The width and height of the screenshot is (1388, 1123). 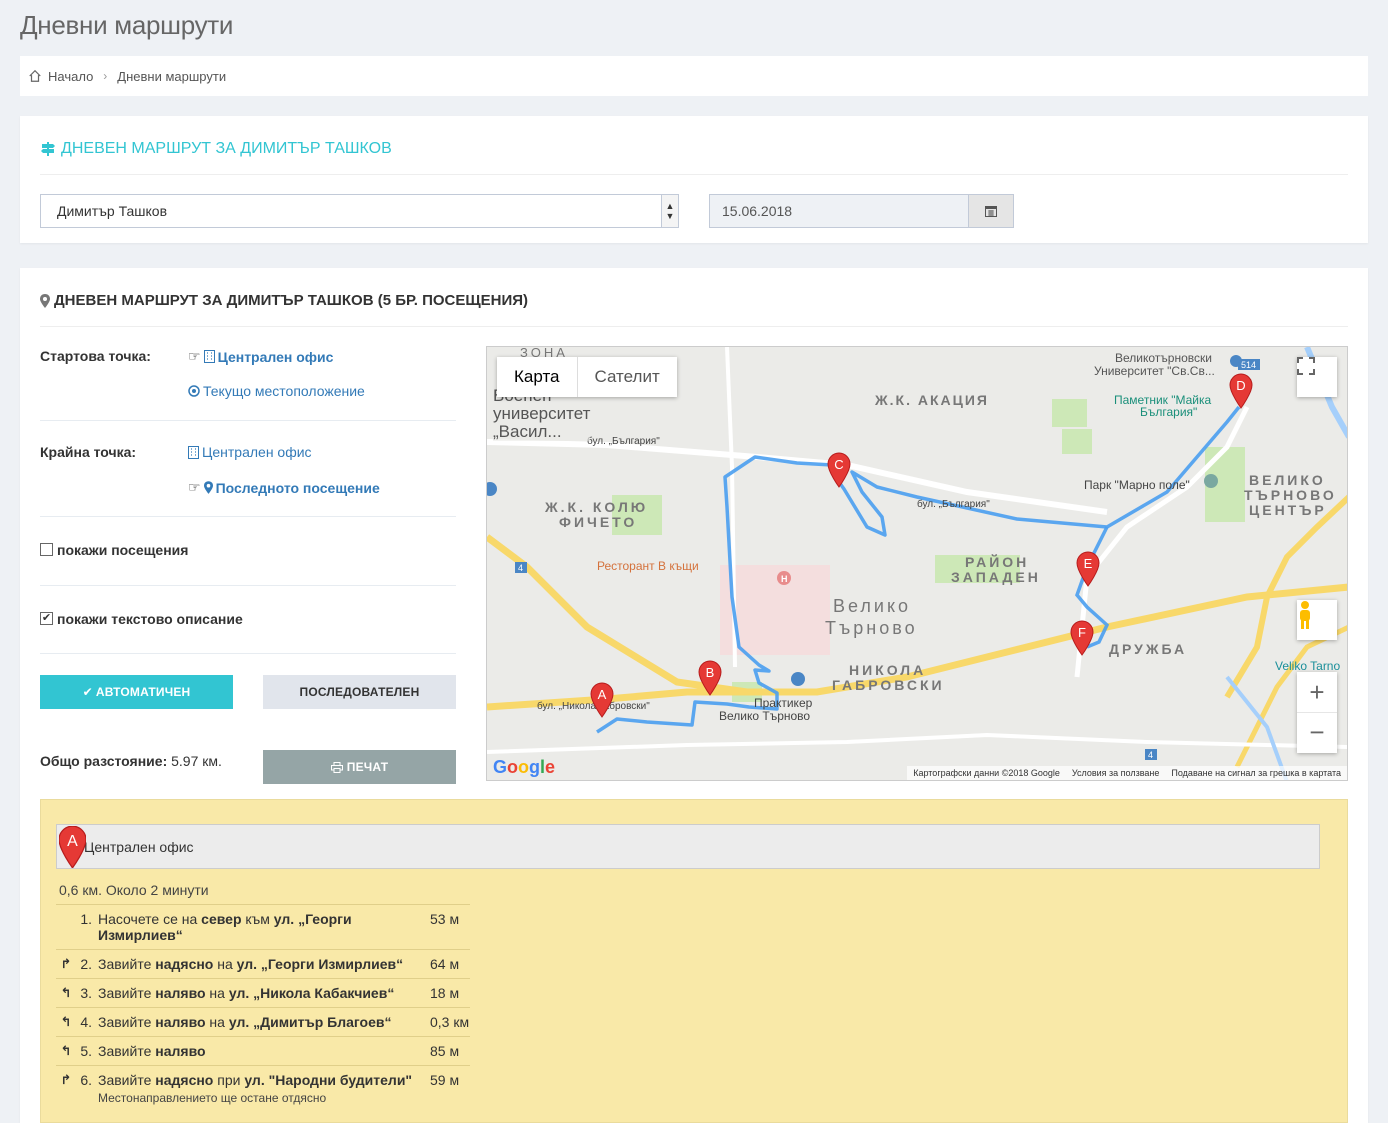 What do you see at coordinates (598, 522) in the screenshot?
I see `label-fiheto: ФИЧЕТО` at bounding box center [598, 522].